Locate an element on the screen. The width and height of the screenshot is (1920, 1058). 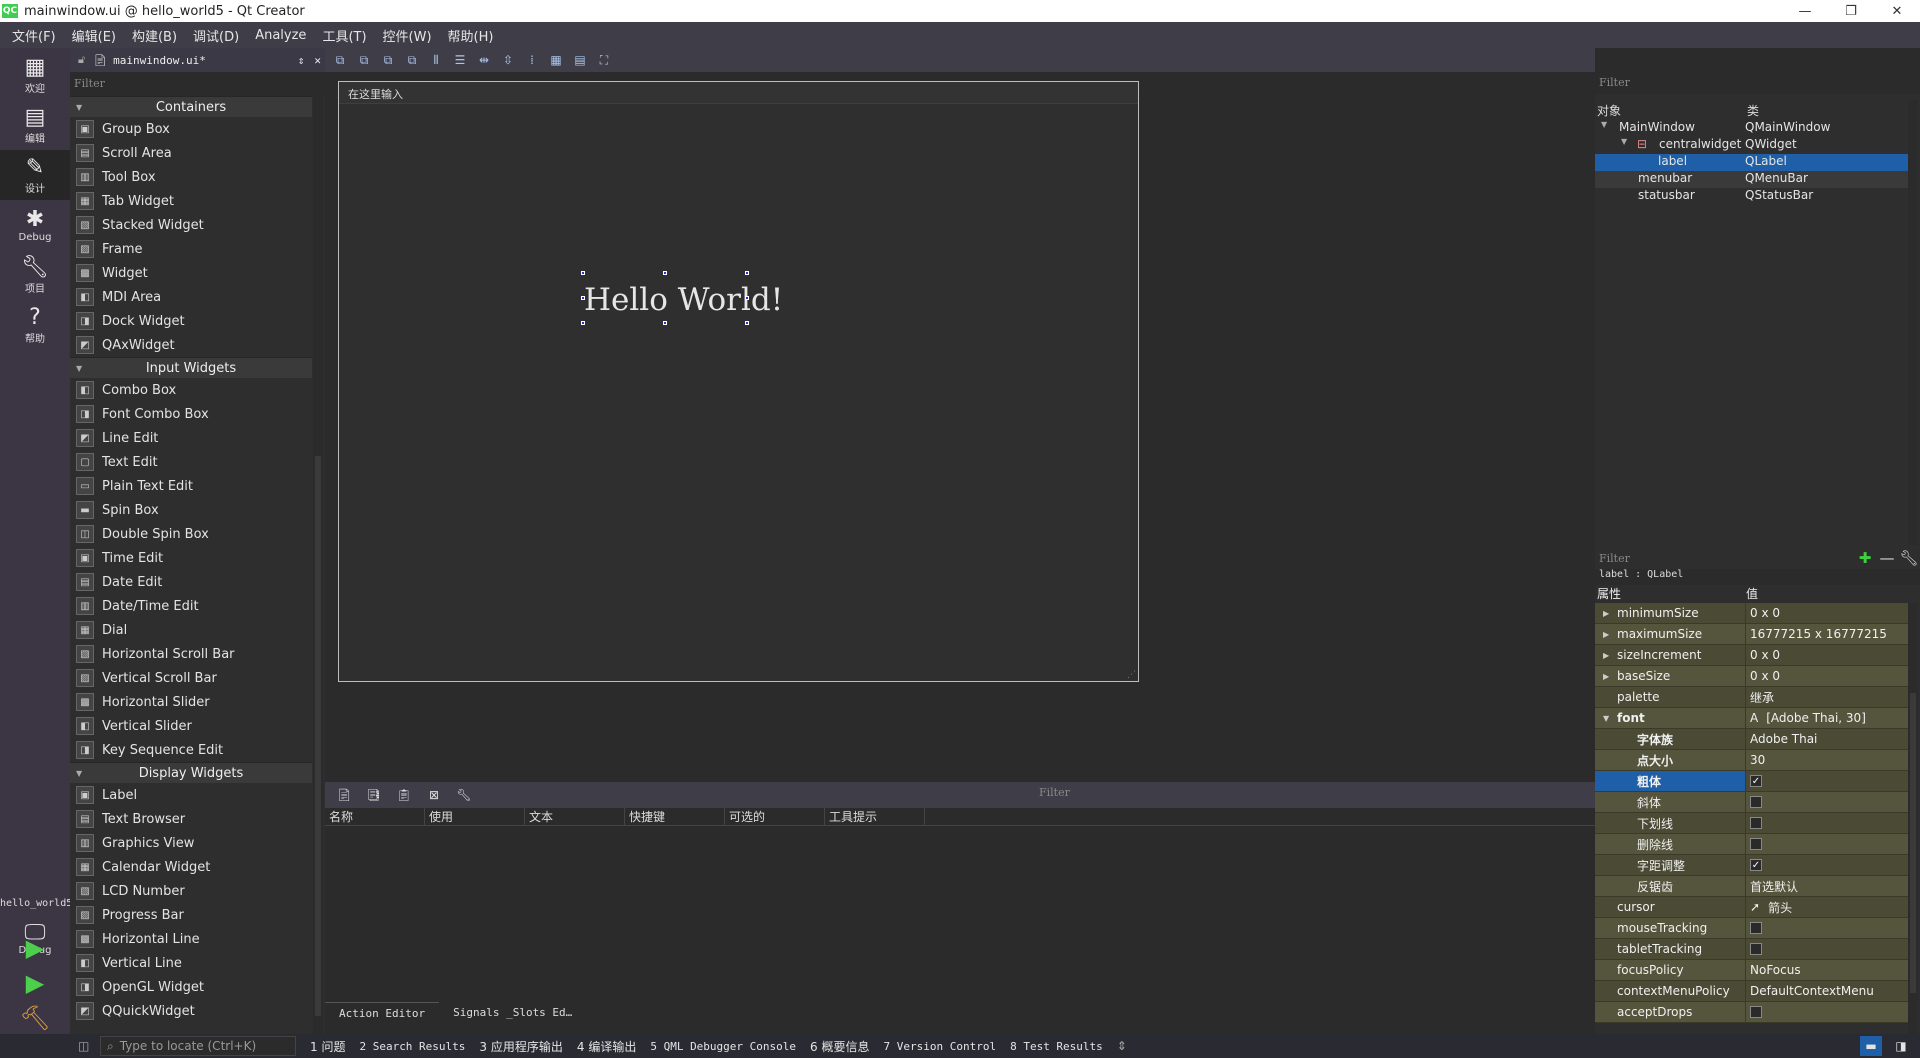
property-row: mouseTracking is located at coordinates (1751, 928).